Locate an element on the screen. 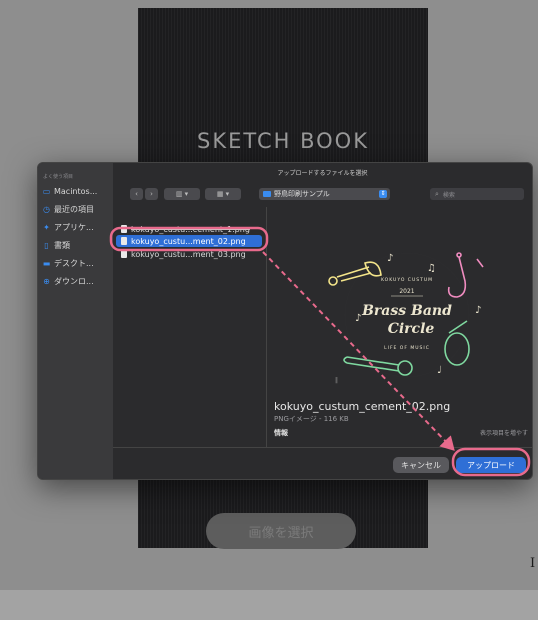  file-name: kokuyo_custu...cement_1.png is located at coordinates (190, 229).